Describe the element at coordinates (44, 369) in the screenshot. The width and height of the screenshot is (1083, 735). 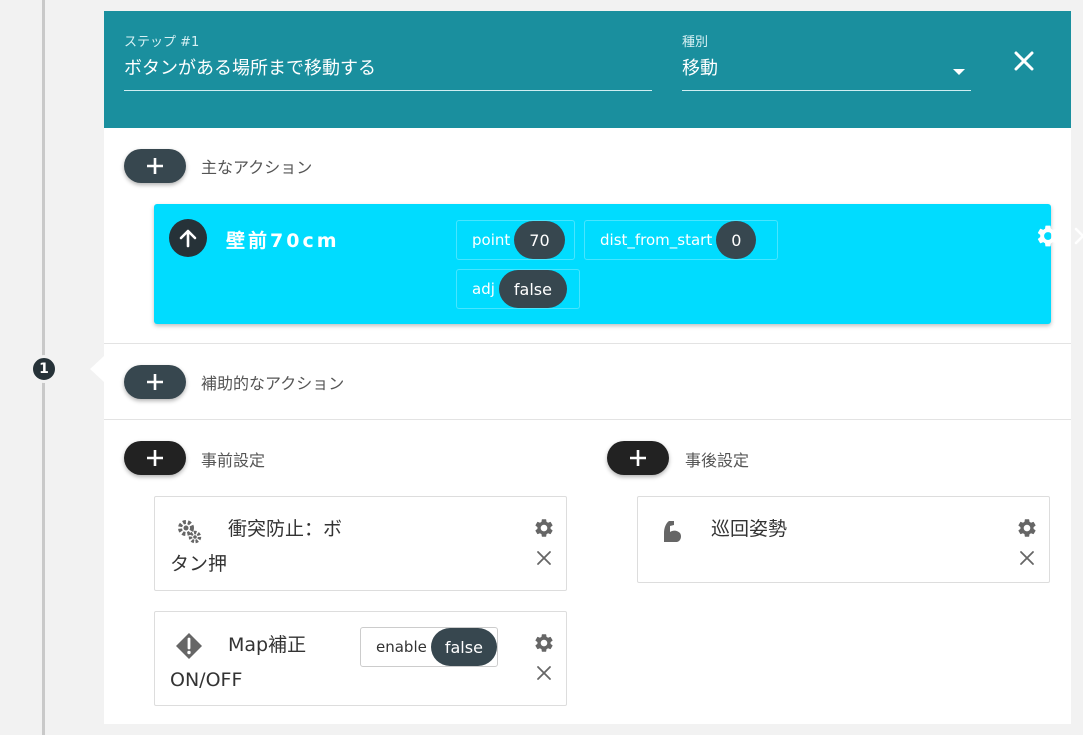
I see `step-number-badge: 1` at that location.